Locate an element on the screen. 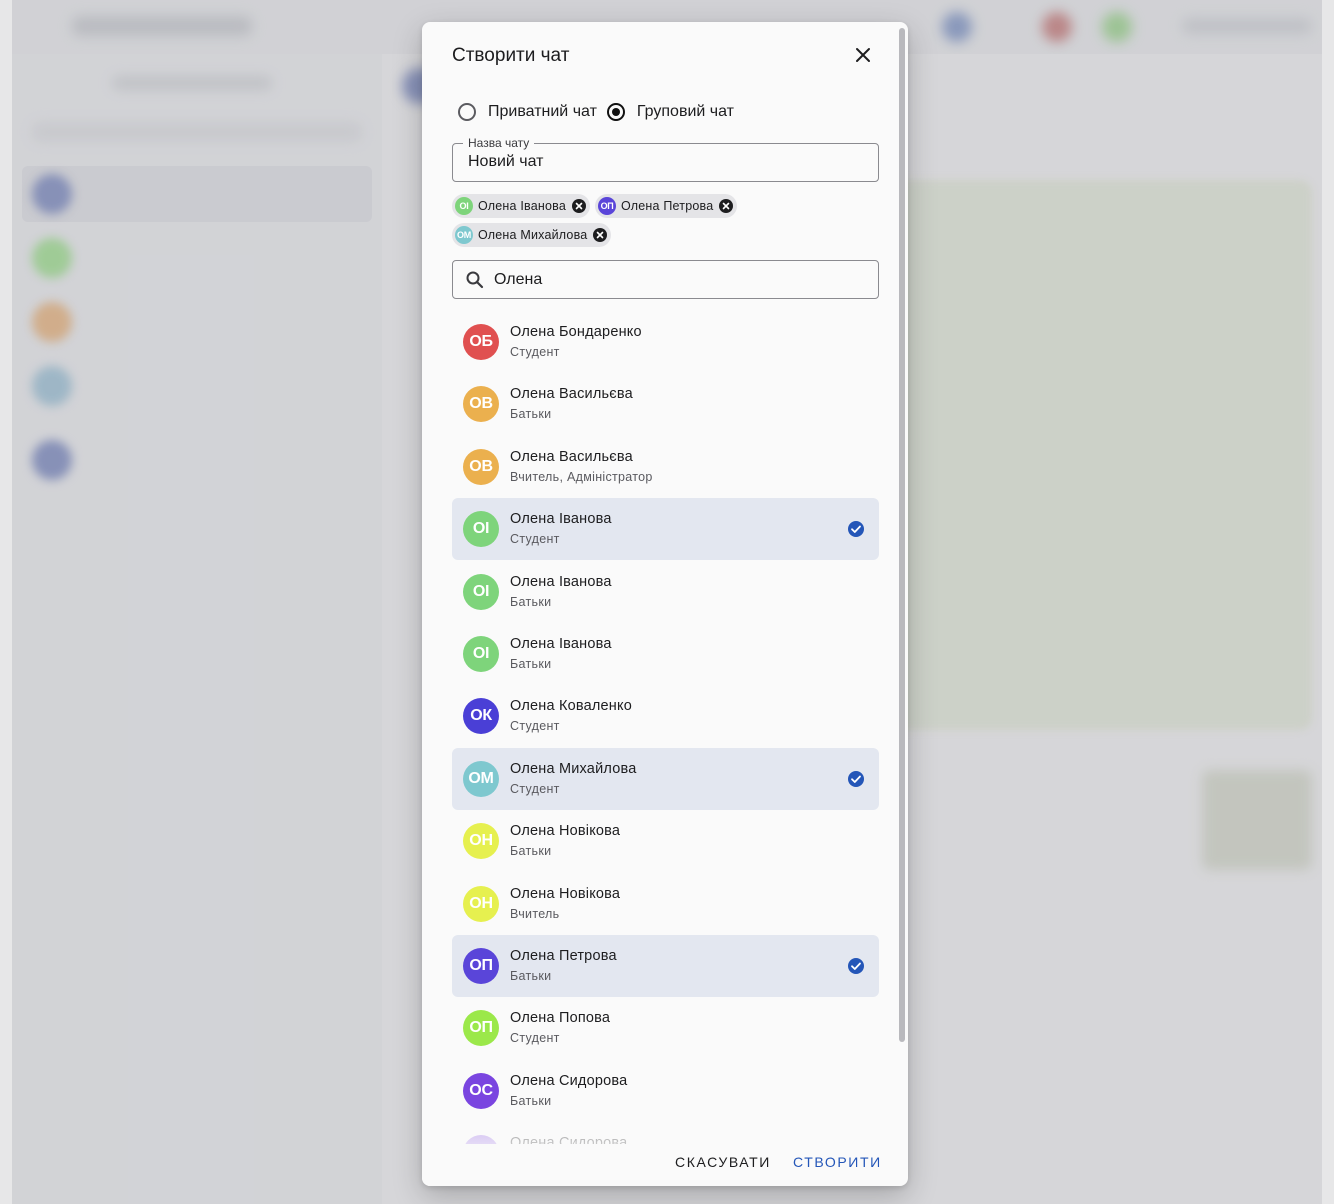 This screenshot has height=1204, width=1334. user-list-item: ОВ Олена Васильєва Вчитель, Адміністратор is located at coordinates (665, 467).